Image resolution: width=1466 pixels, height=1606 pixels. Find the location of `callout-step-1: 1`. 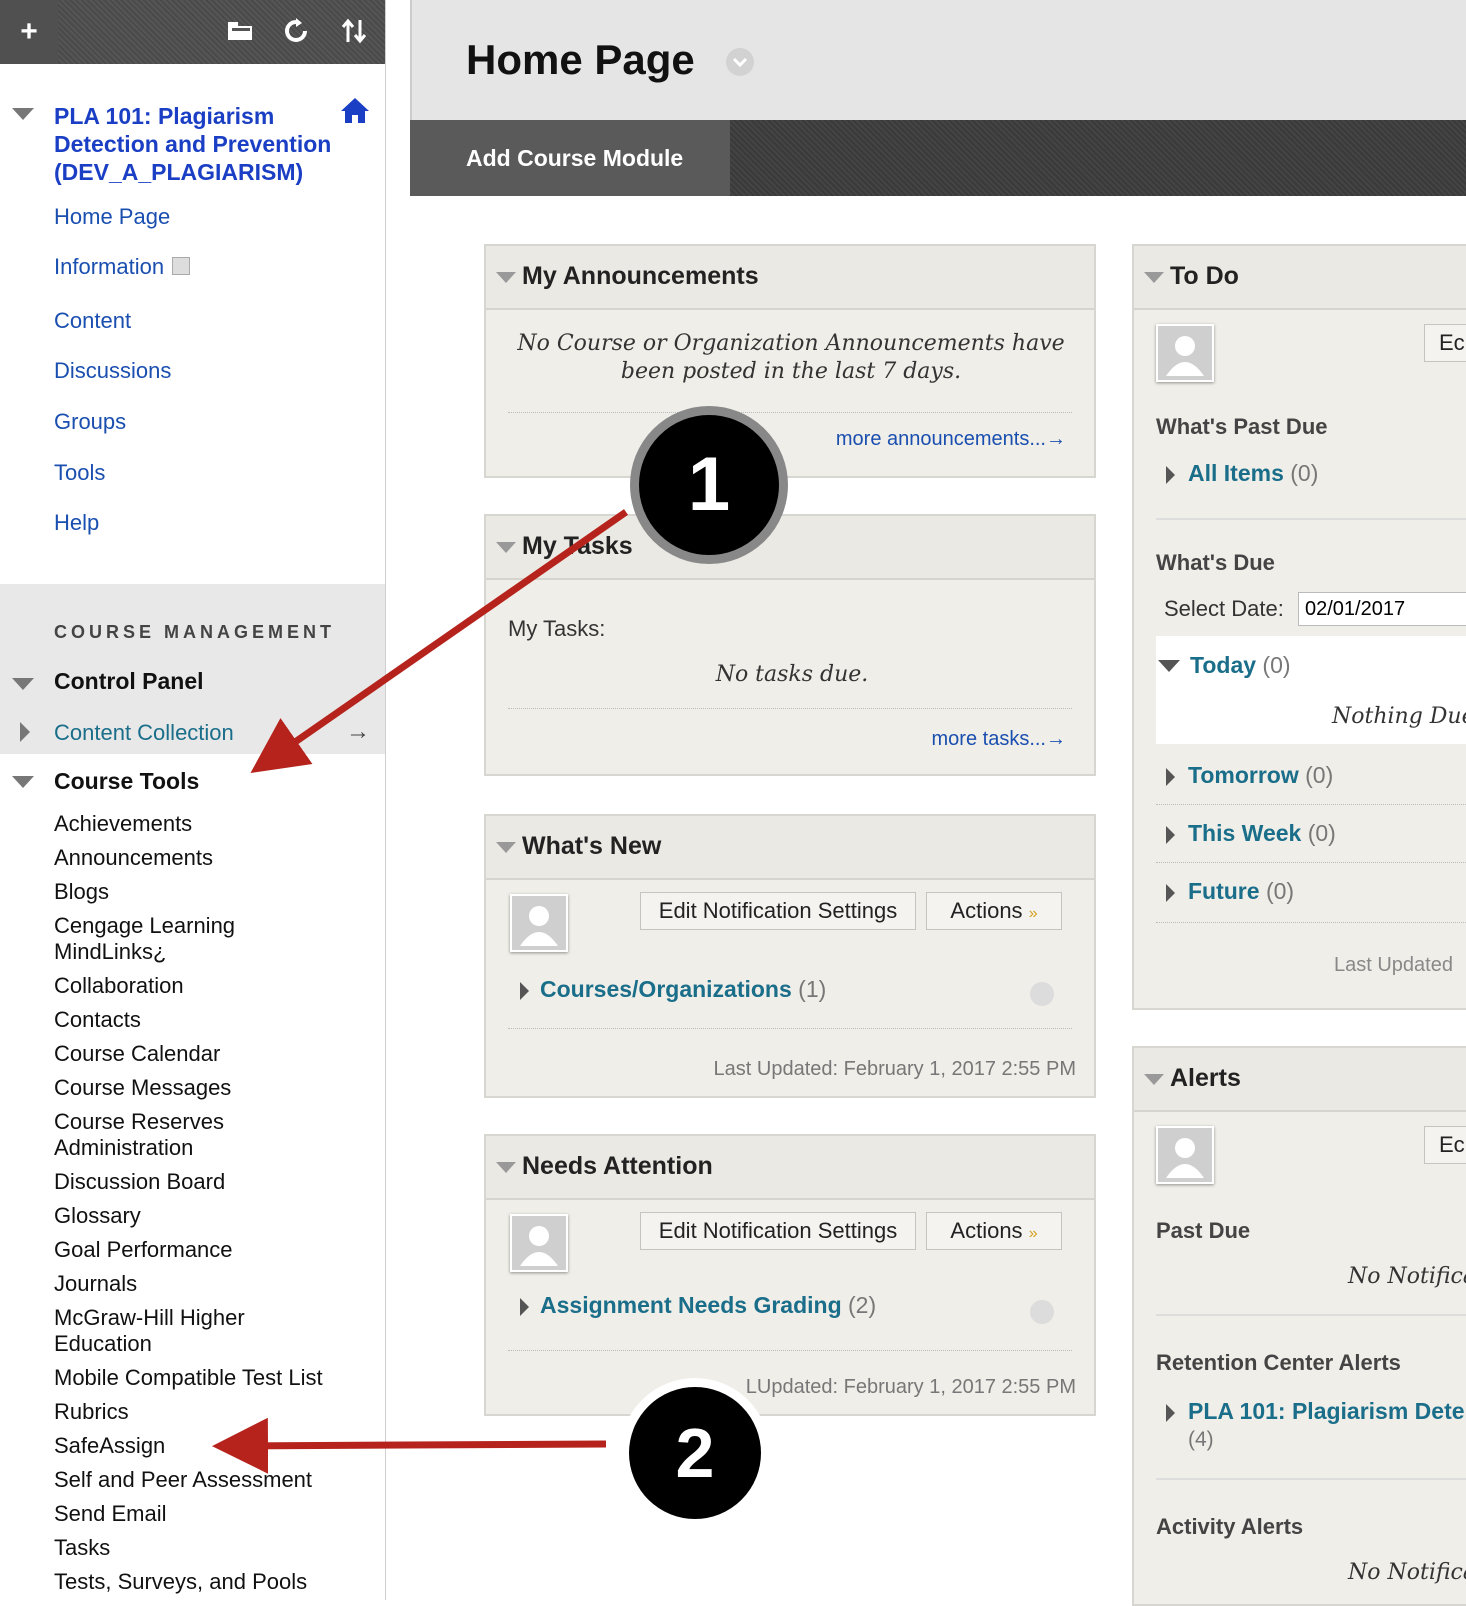

callout-step-1: 1 is located at coordinates (709, 485).